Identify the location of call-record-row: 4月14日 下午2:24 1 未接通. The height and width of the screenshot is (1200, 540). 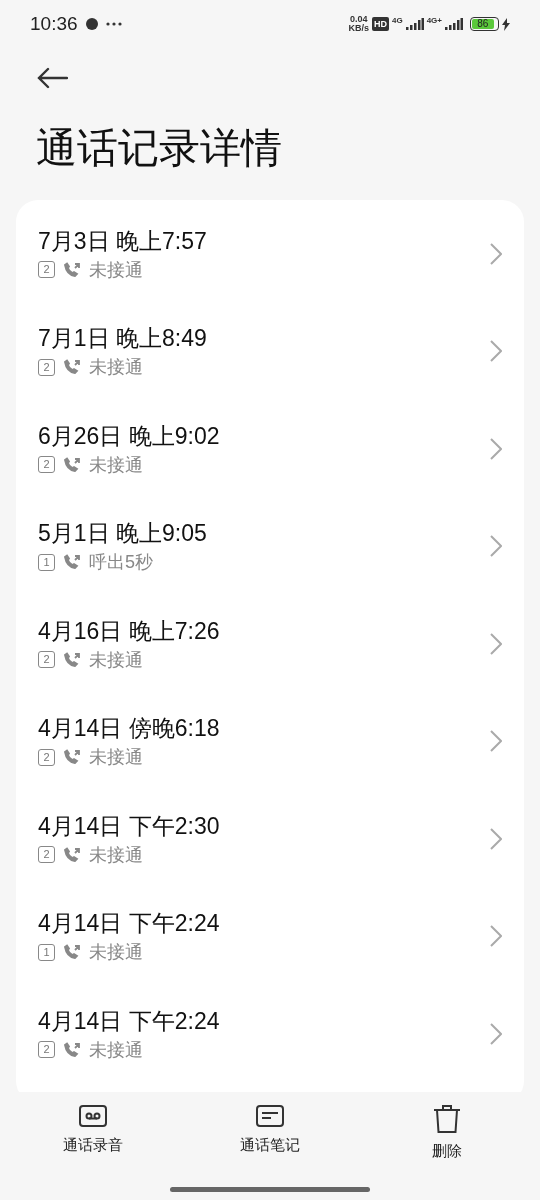
(270, 936).